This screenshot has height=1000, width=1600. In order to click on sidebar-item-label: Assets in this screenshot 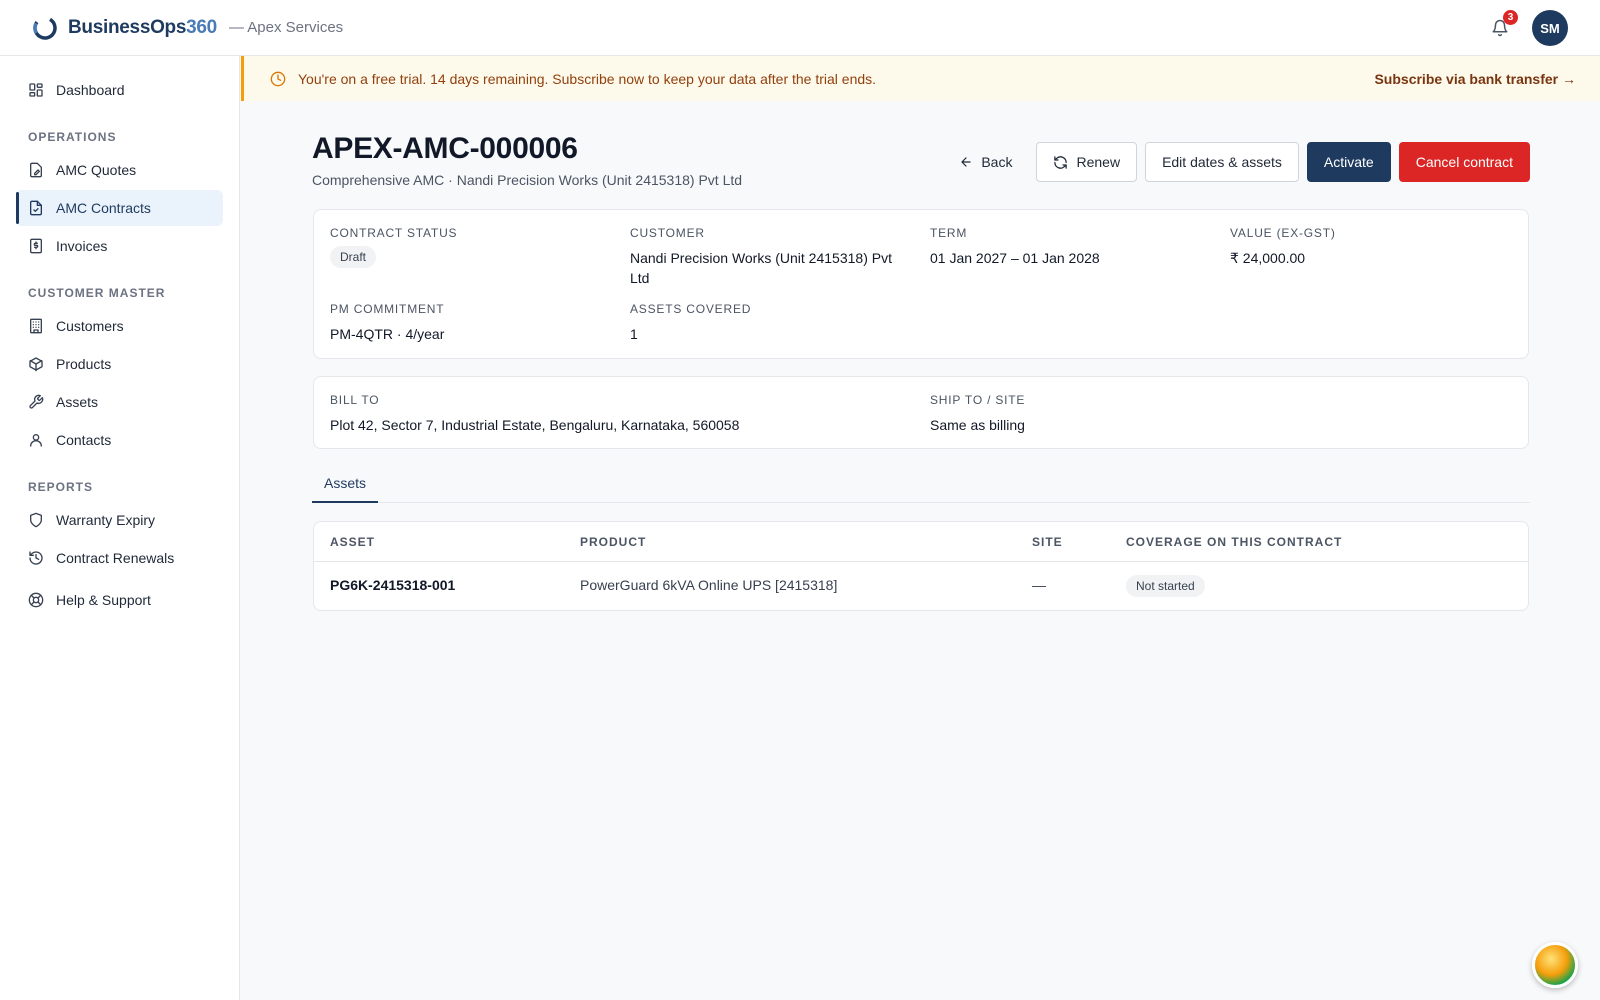, I will do `click(77, 402)`.